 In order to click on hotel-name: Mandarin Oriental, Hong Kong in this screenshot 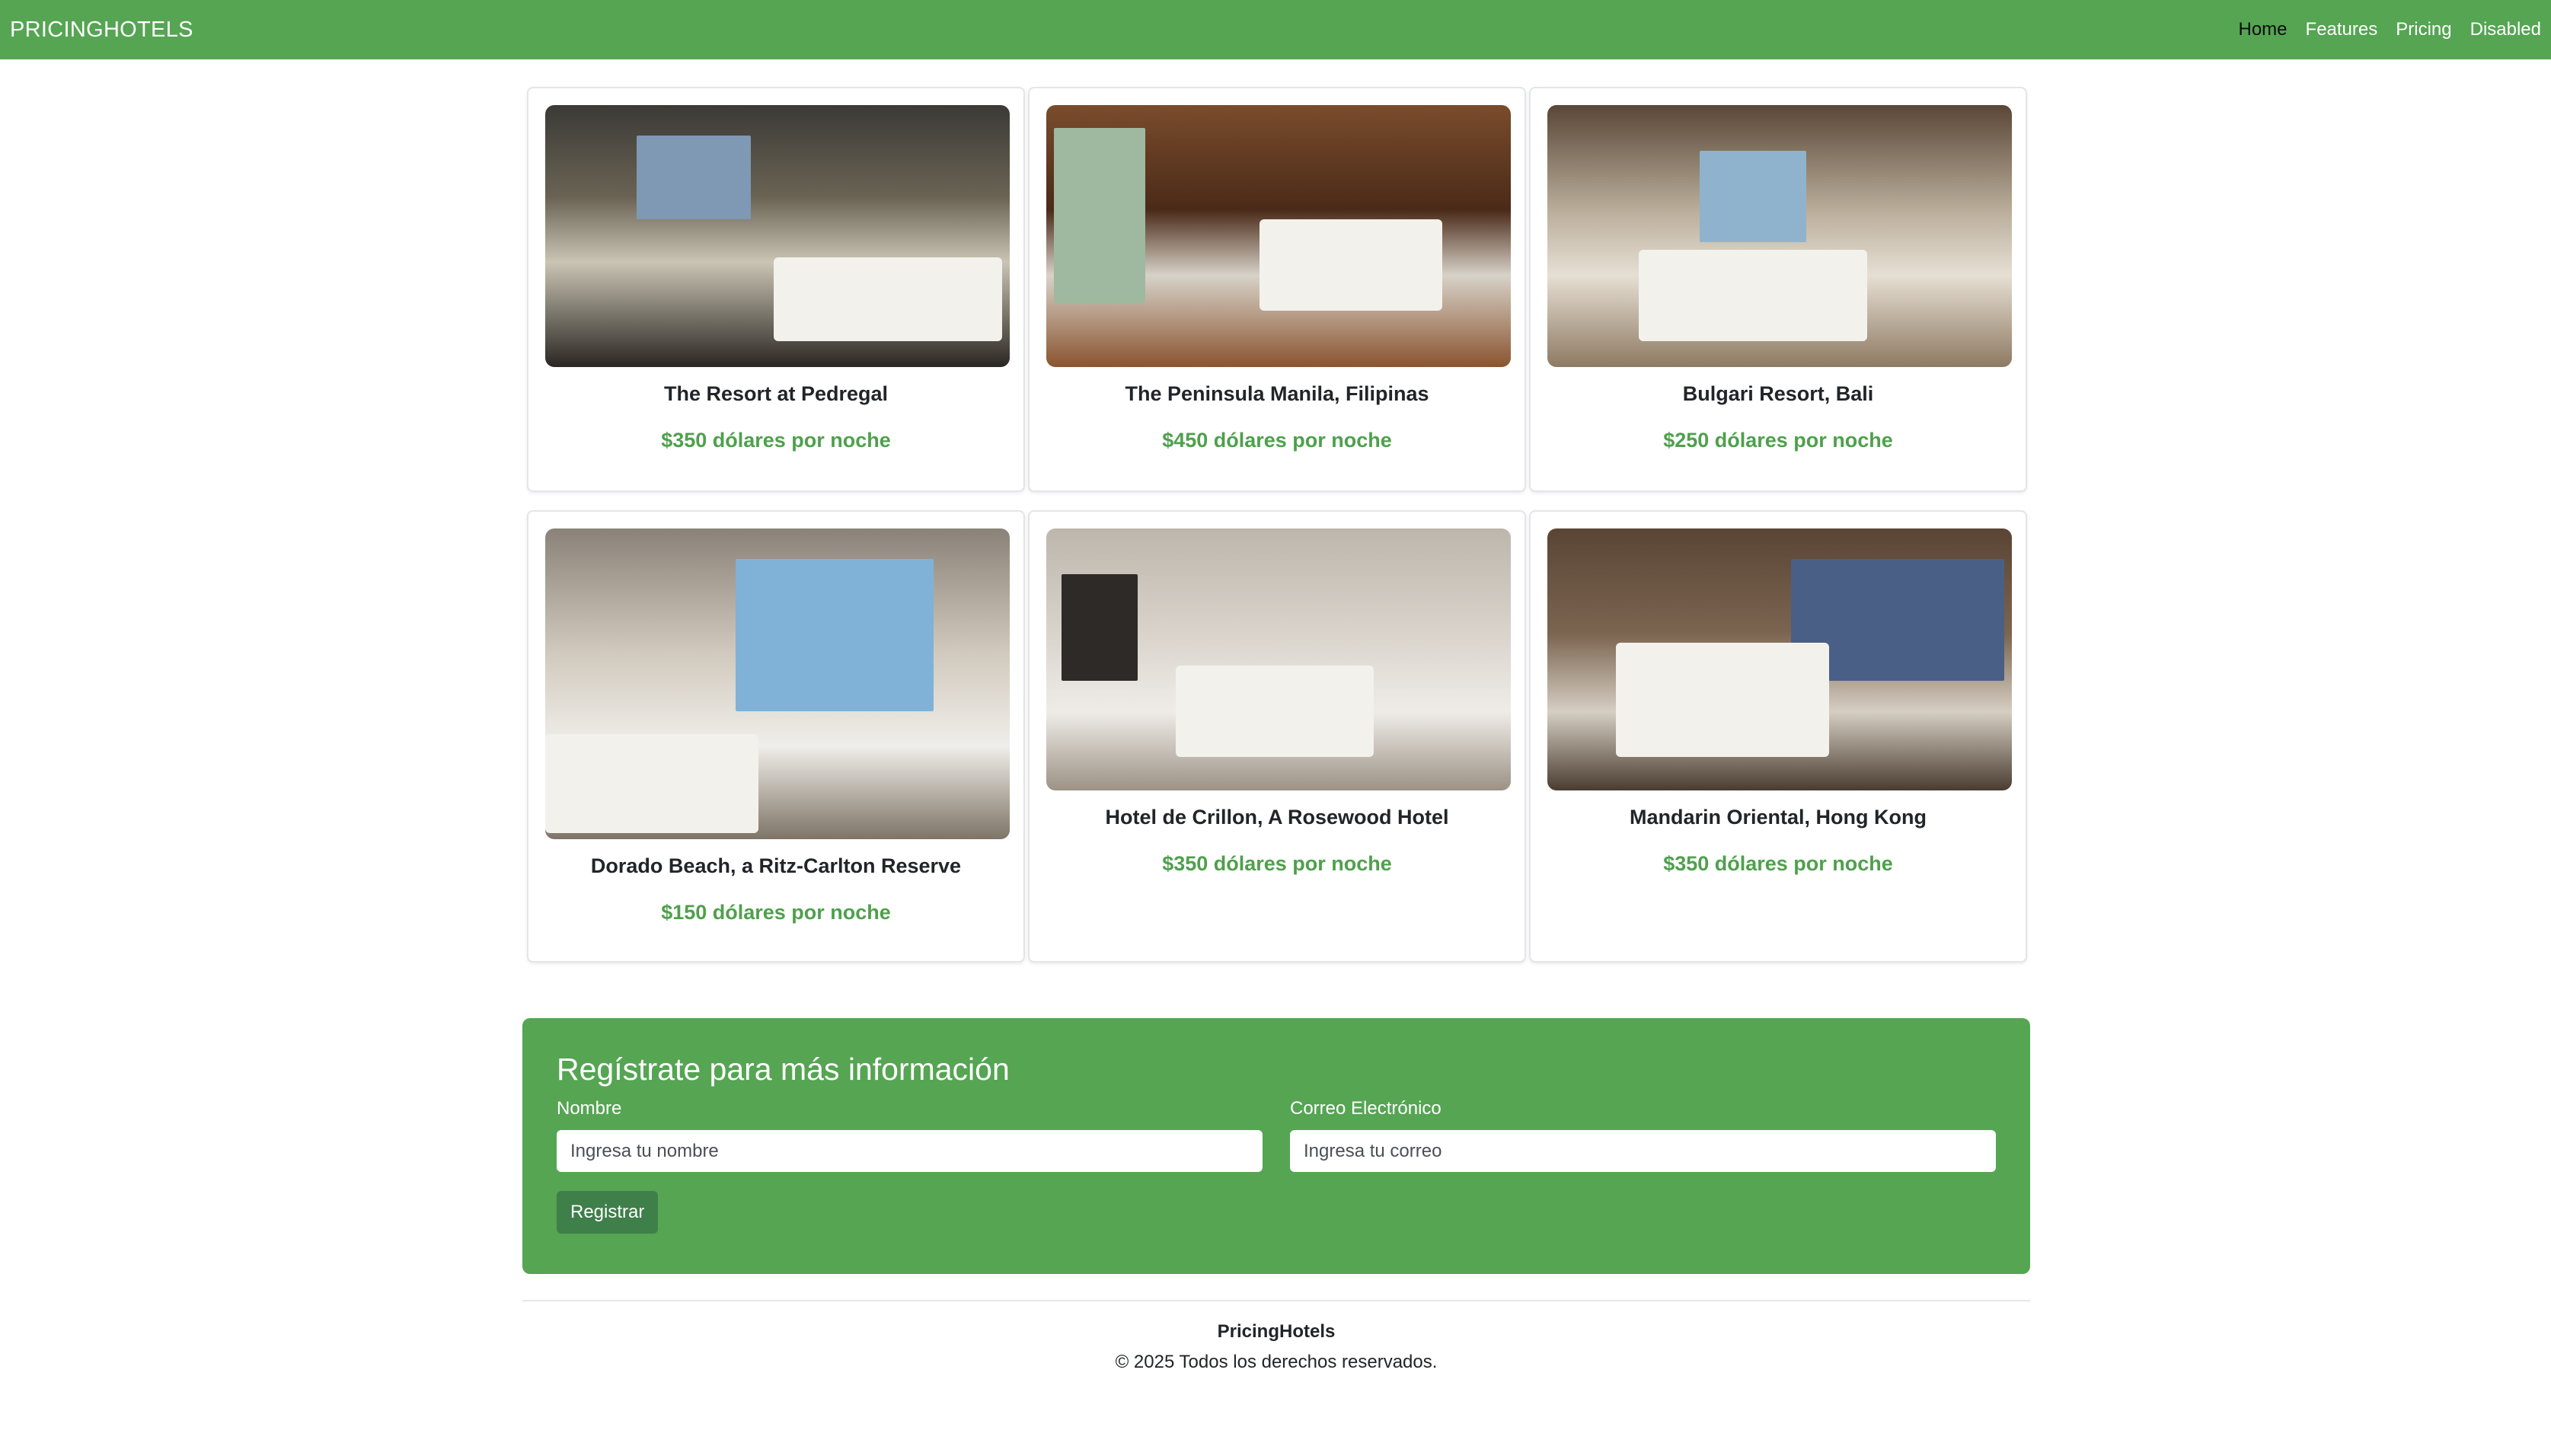, I will do `click(1778, 817)`.